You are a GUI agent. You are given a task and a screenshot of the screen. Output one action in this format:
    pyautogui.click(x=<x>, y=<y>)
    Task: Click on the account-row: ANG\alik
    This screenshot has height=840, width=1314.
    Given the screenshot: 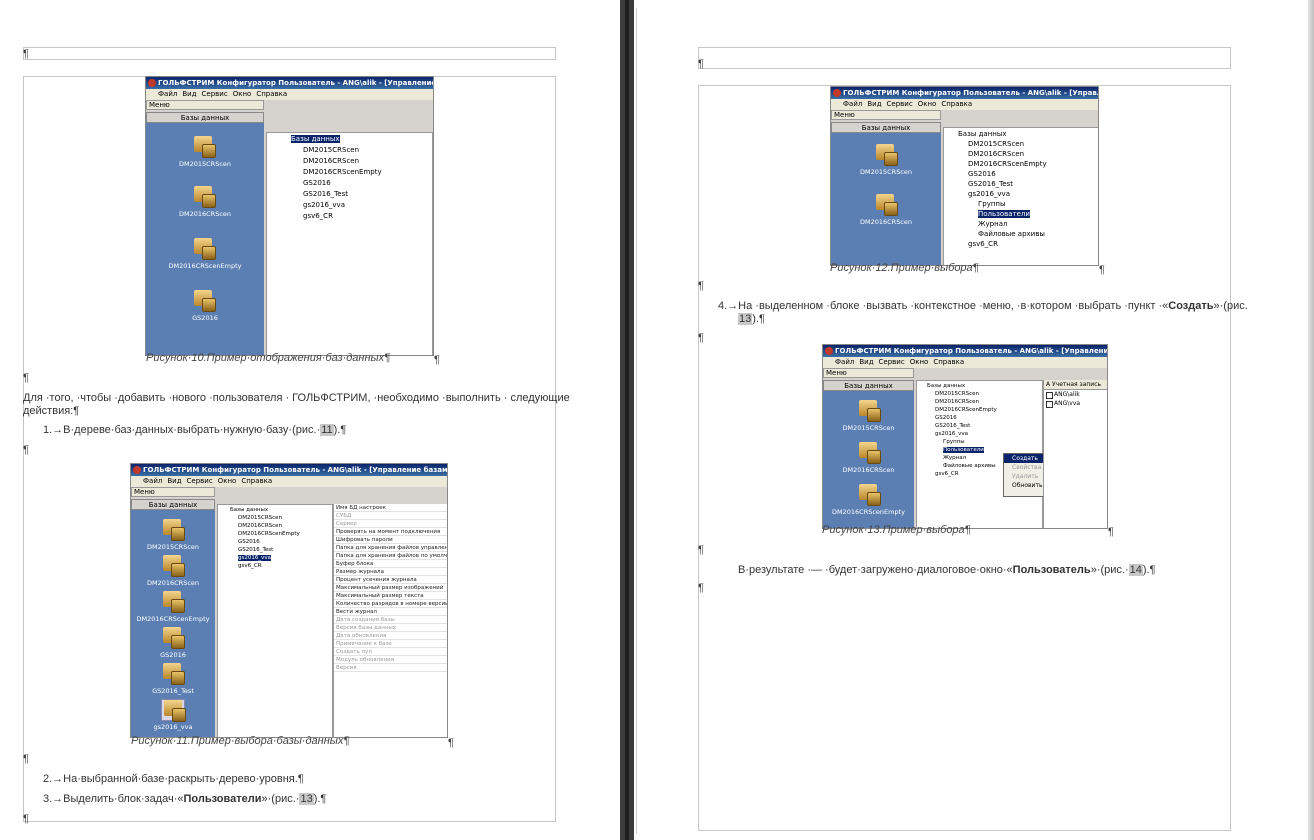 What is the action you would take?
    pyautogui.click(x=1075, y=394)
    